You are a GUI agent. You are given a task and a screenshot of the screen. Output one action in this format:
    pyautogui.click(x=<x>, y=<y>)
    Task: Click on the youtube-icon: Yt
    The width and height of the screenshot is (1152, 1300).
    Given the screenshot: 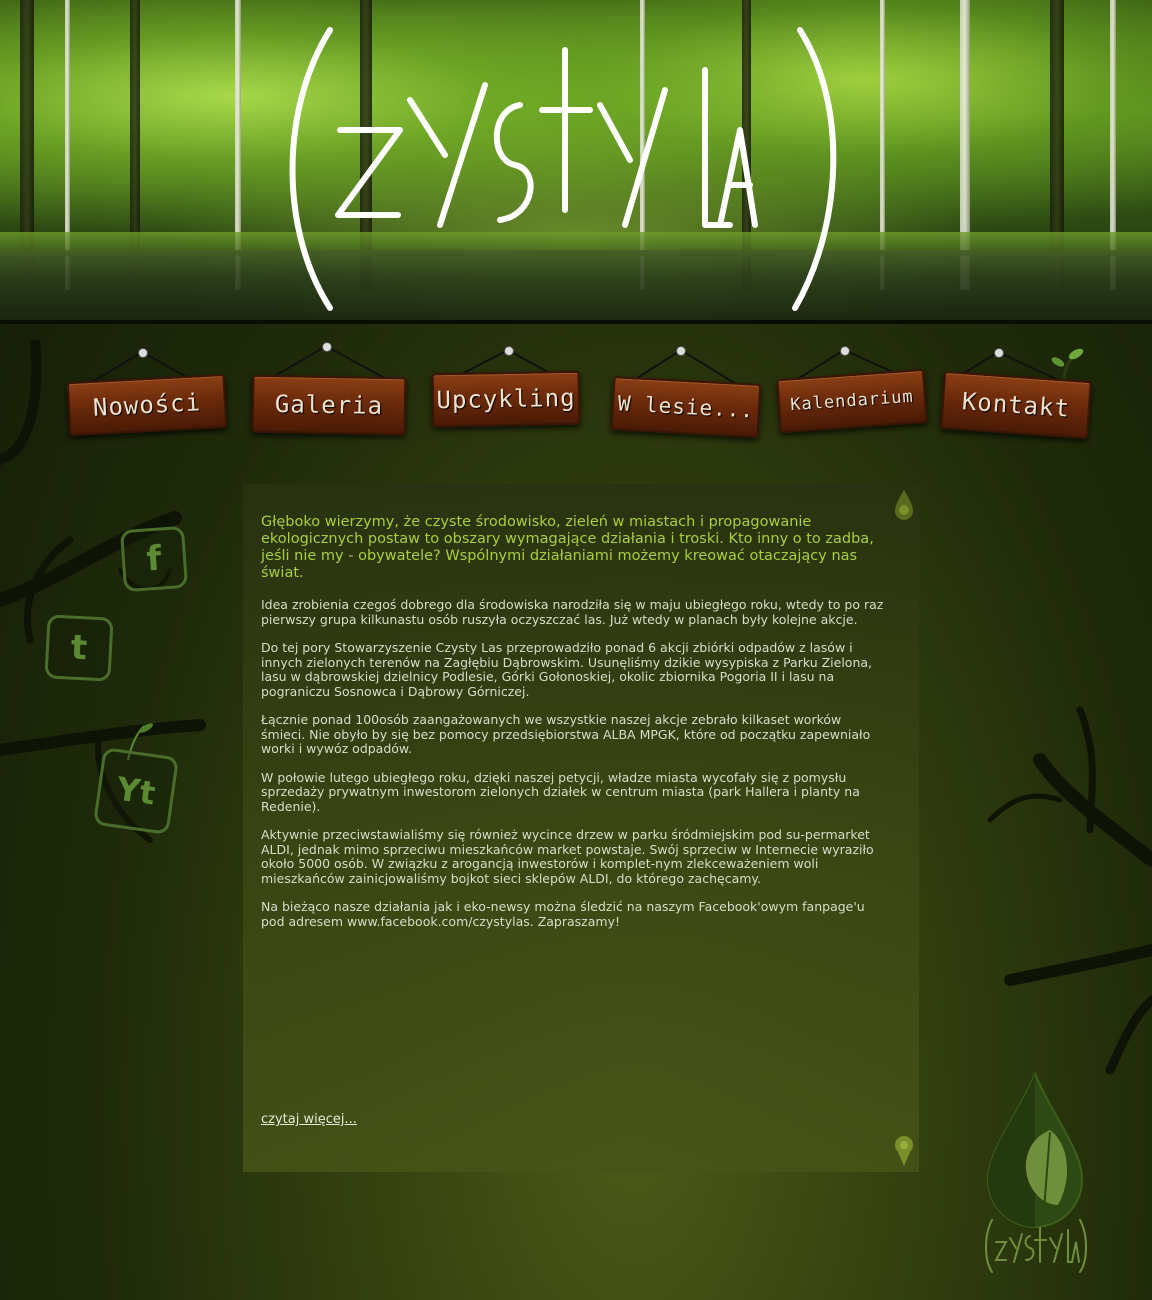 What is the action you would take?
    pyautogui.click(x=136, y=791)
    